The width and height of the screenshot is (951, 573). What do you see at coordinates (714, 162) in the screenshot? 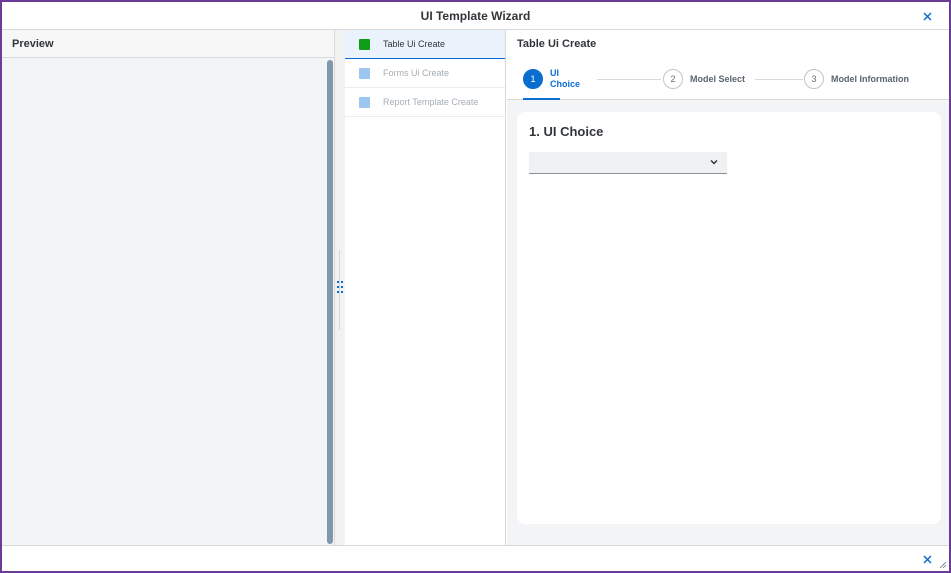
I see `chevron-down-icon` at bounding box center [714, 162].